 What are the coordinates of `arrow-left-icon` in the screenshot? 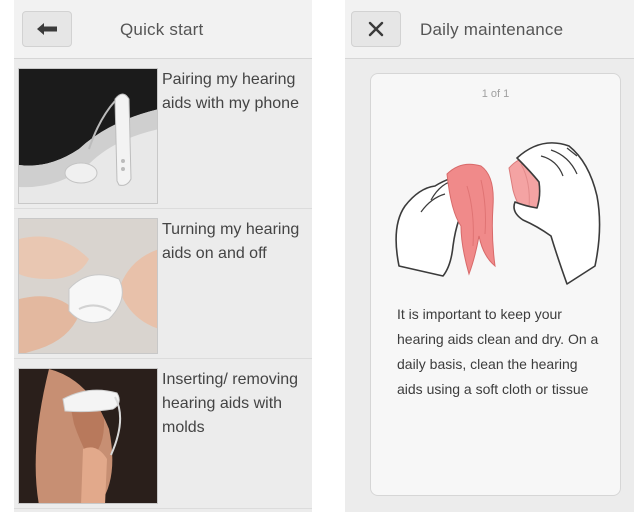 It's located at (47, 29).